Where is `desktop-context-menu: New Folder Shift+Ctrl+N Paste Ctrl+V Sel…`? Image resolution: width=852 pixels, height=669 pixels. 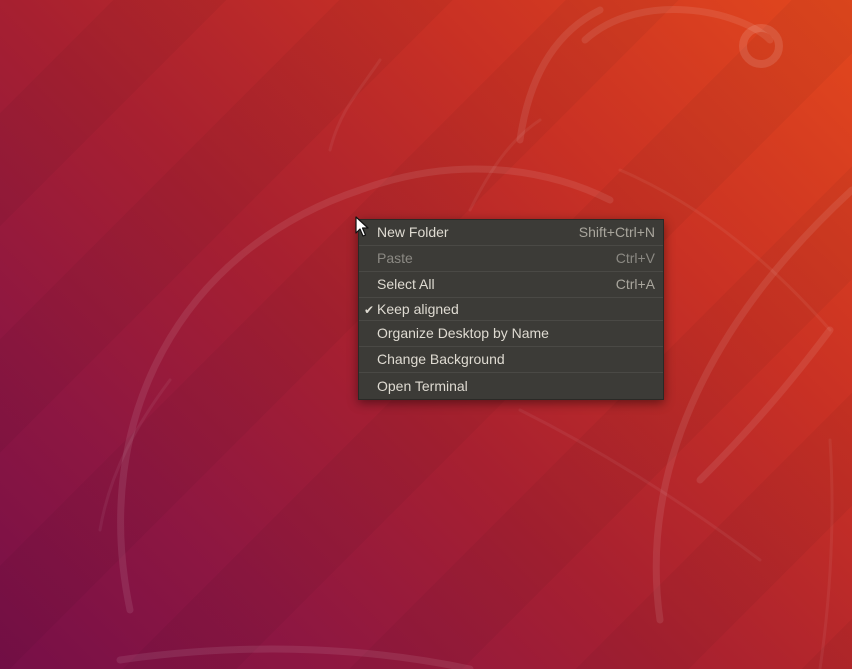
desktop-context-menu: New Folder Shift+Ctrl+N Paste Ctrl+V Sel… is located at coordinates (511, 309).